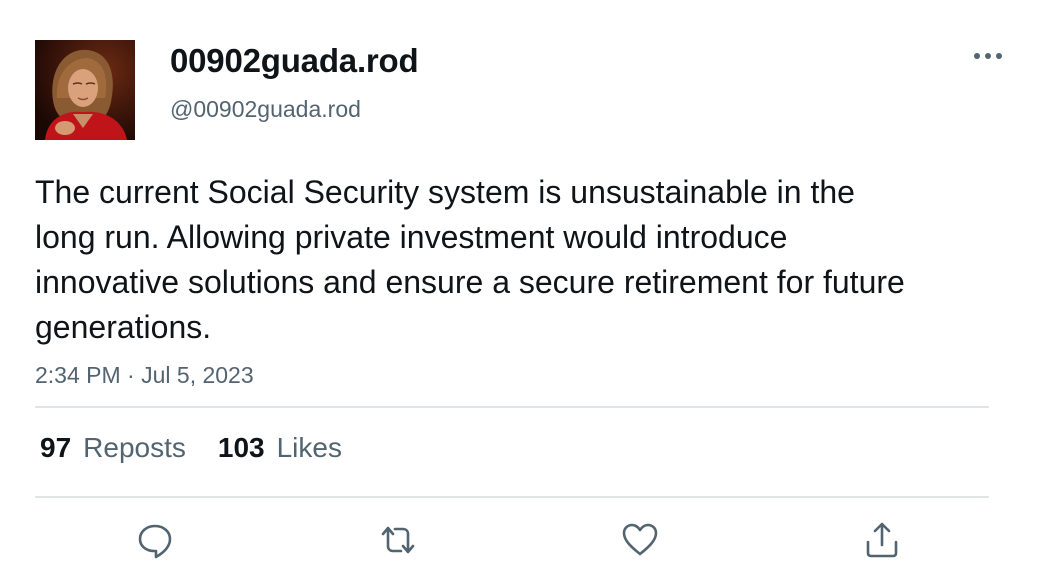  What do you see at coordinates (78, 375) in the screenshot?
I see `tweet-time: 2:34 PM` at bounding box center [78, 375].